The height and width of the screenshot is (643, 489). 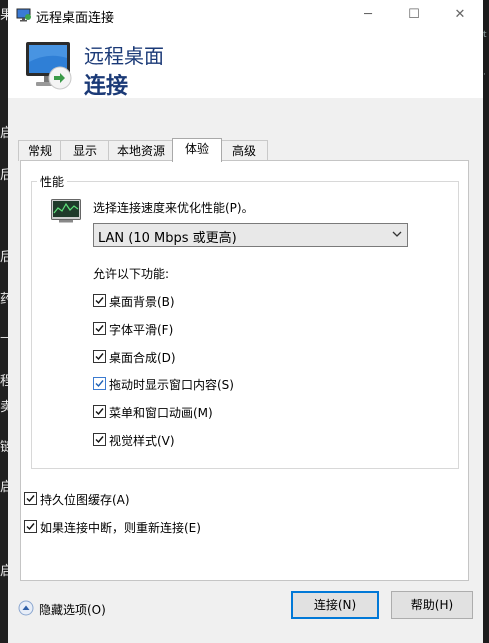 What do you see at coordinates (141, 330) in the screenshot?
I see `checkbox-label: 字体平滑(F)` at bounding box center [141, 330].